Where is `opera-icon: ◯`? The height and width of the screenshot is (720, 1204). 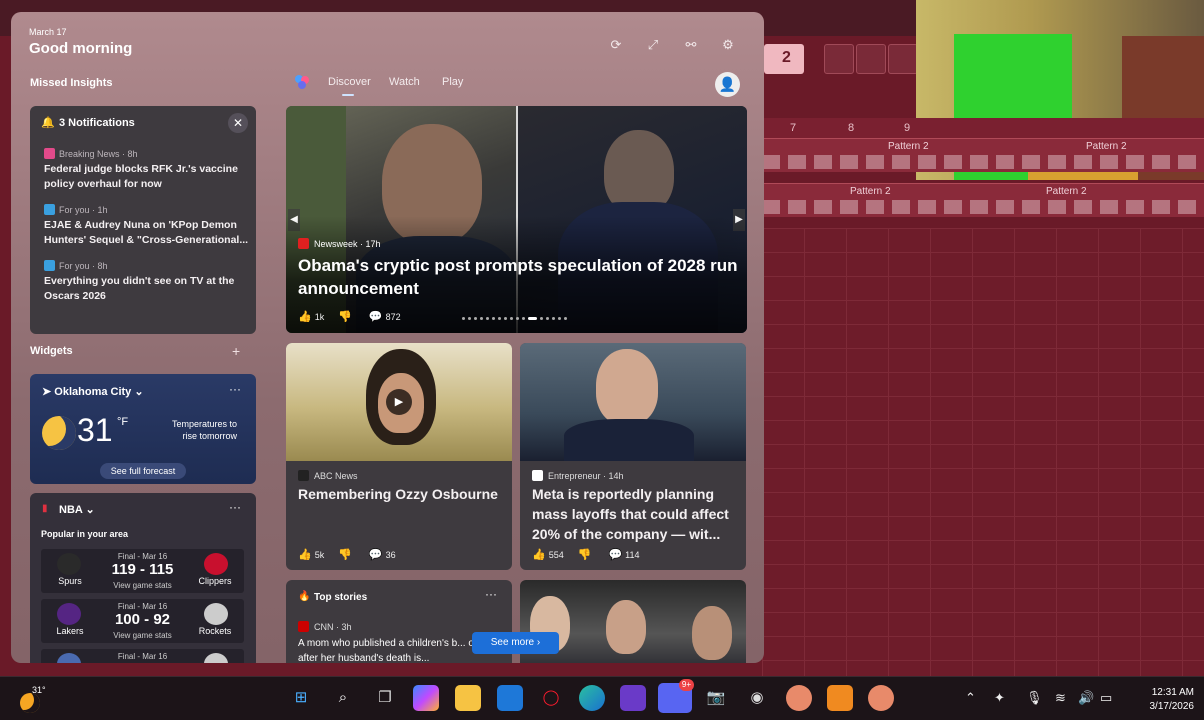
opera-icon: ◯ is located at coordinates (551, 698).